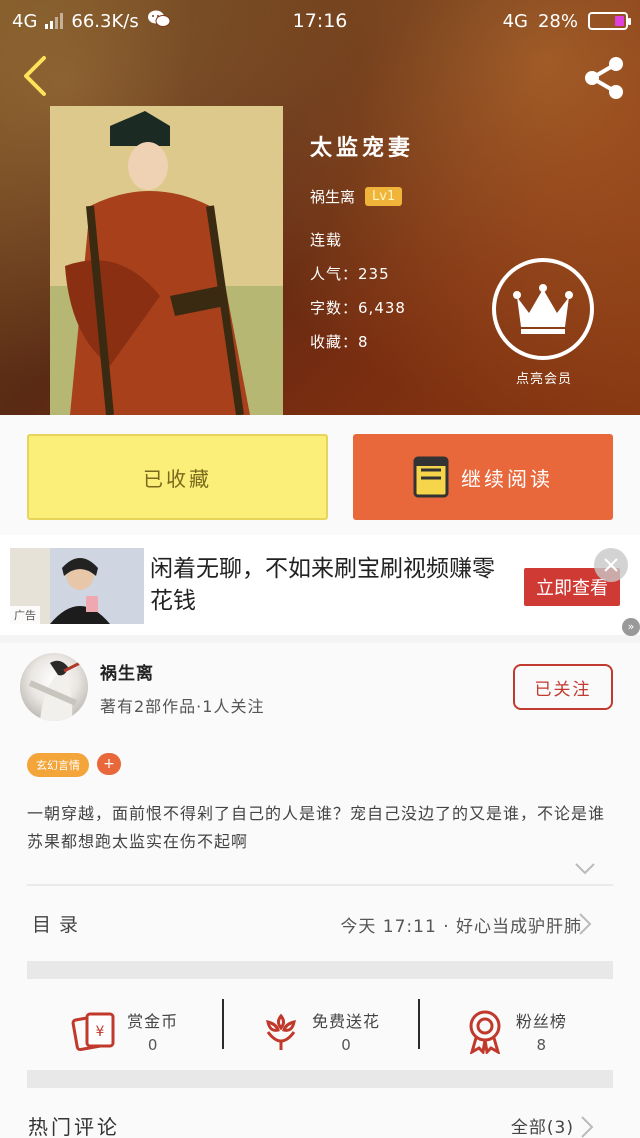 The height and width of the screenshot is (1138, 640). What do you see at coordinates (74, 1126) in the screenshot?
I see `hot-comments-title: 热门评论` at bounding box center [74, 1126].